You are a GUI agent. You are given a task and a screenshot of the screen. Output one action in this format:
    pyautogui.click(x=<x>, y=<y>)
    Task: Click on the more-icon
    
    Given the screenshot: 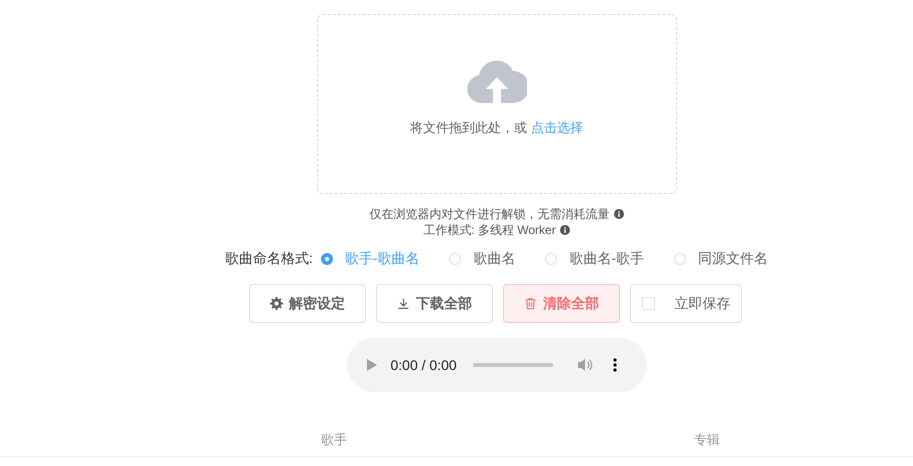 What is the action you would take?
    pyautogui.click(x=614, y=365)
    